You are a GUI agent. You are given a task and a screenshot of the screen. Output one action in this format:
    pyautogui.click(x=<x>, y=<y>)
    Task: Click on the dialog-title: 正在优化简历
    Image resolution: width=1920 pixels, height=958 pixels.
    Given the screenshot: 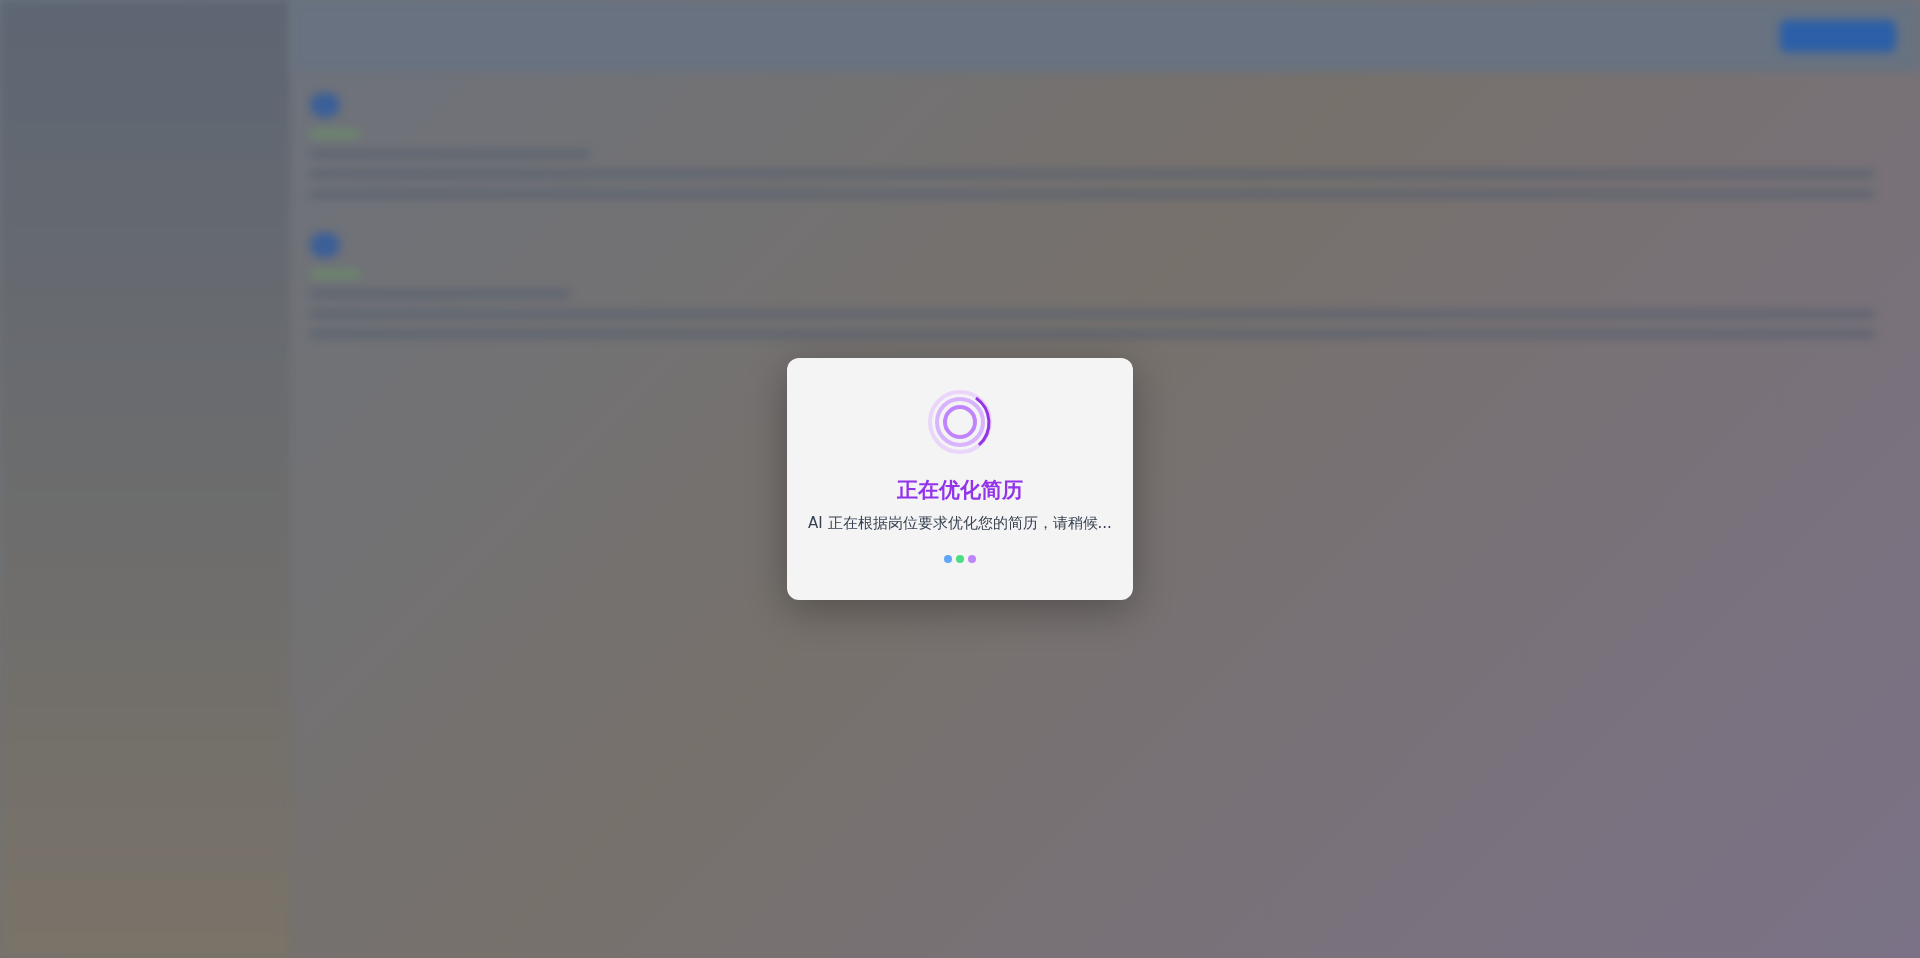 What is the action you would take?
    pyautogui.click(x=960, y=490)
    